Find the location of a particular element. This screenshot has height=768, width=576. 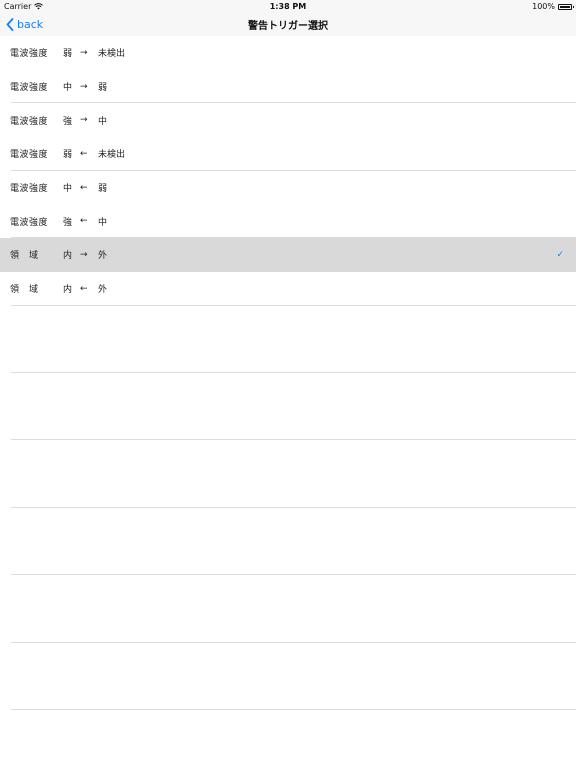

status-bar: Carrier 1:38 PM 100% is located at coordinates (288, 6).